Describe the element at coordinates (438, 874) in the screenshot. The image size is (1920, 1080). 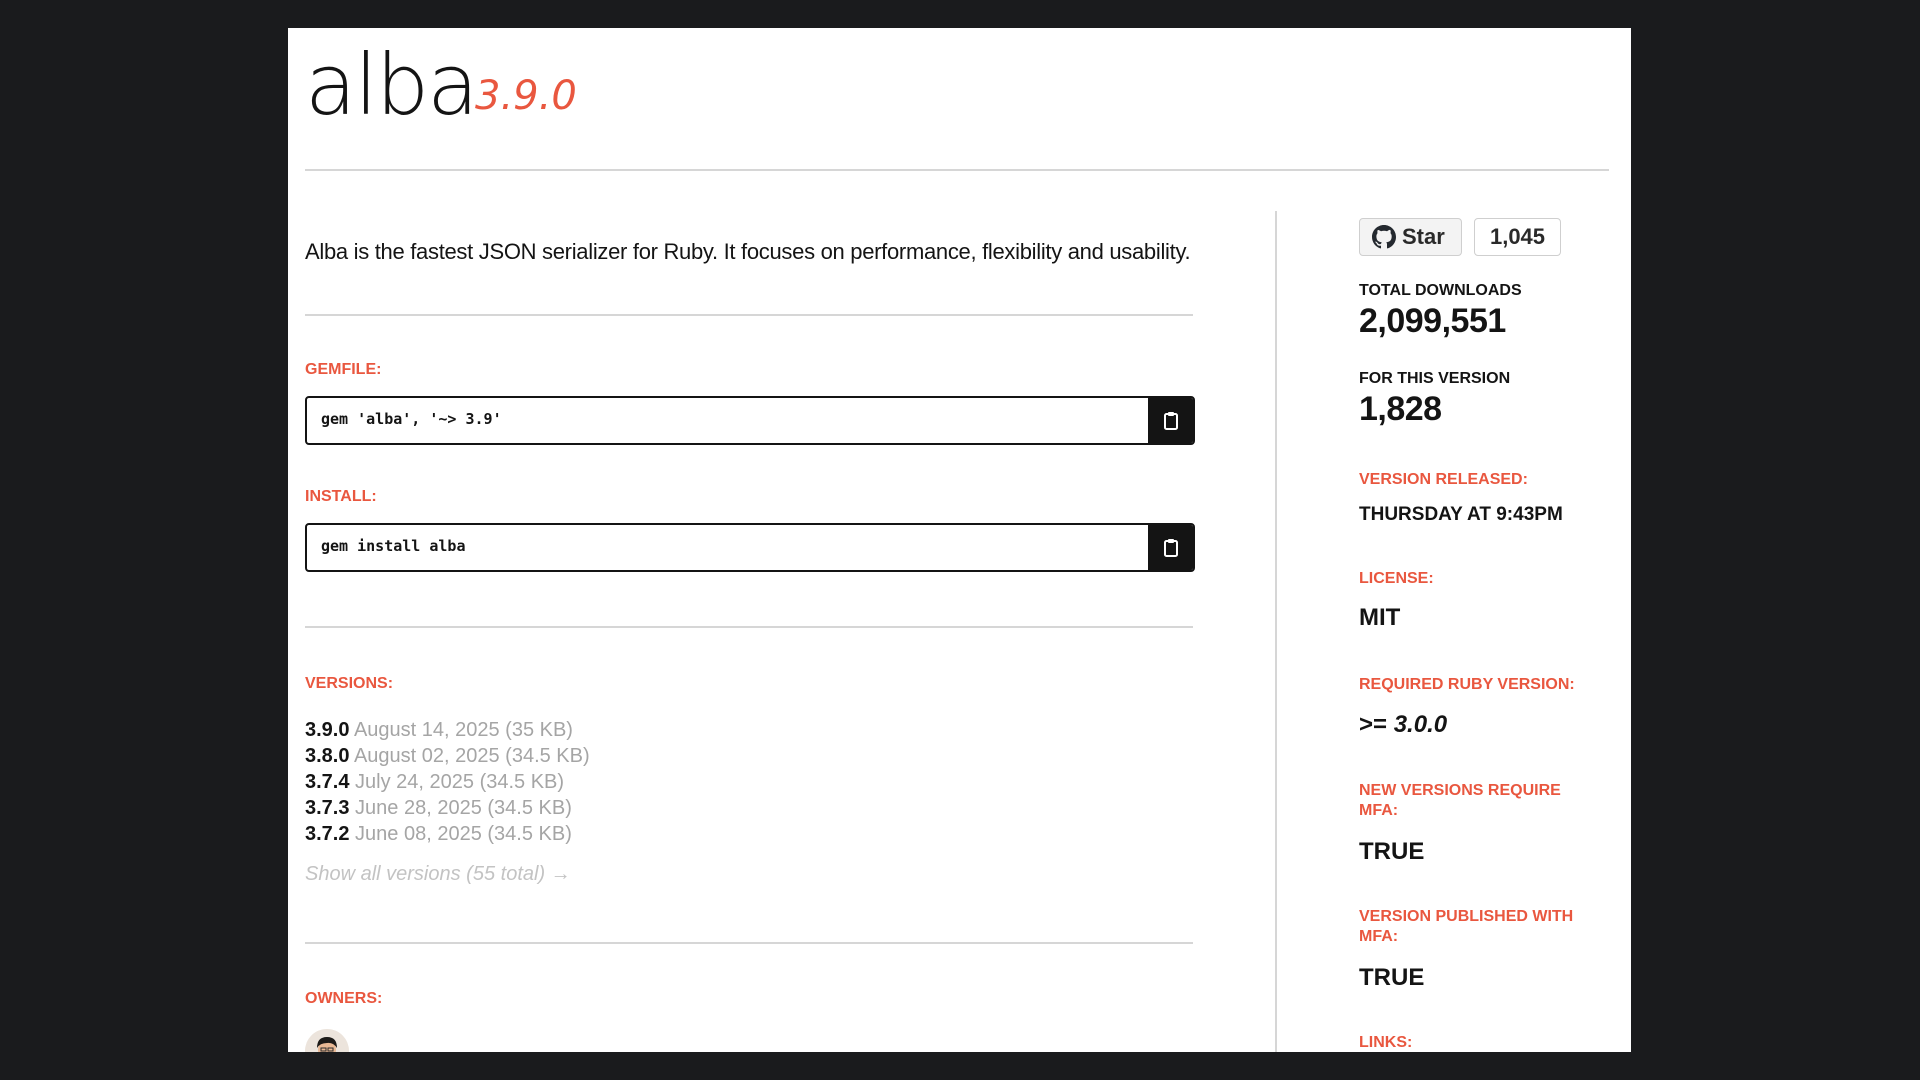
I see `show-all-versions-link: Show all versions (55 total) →` at that location.